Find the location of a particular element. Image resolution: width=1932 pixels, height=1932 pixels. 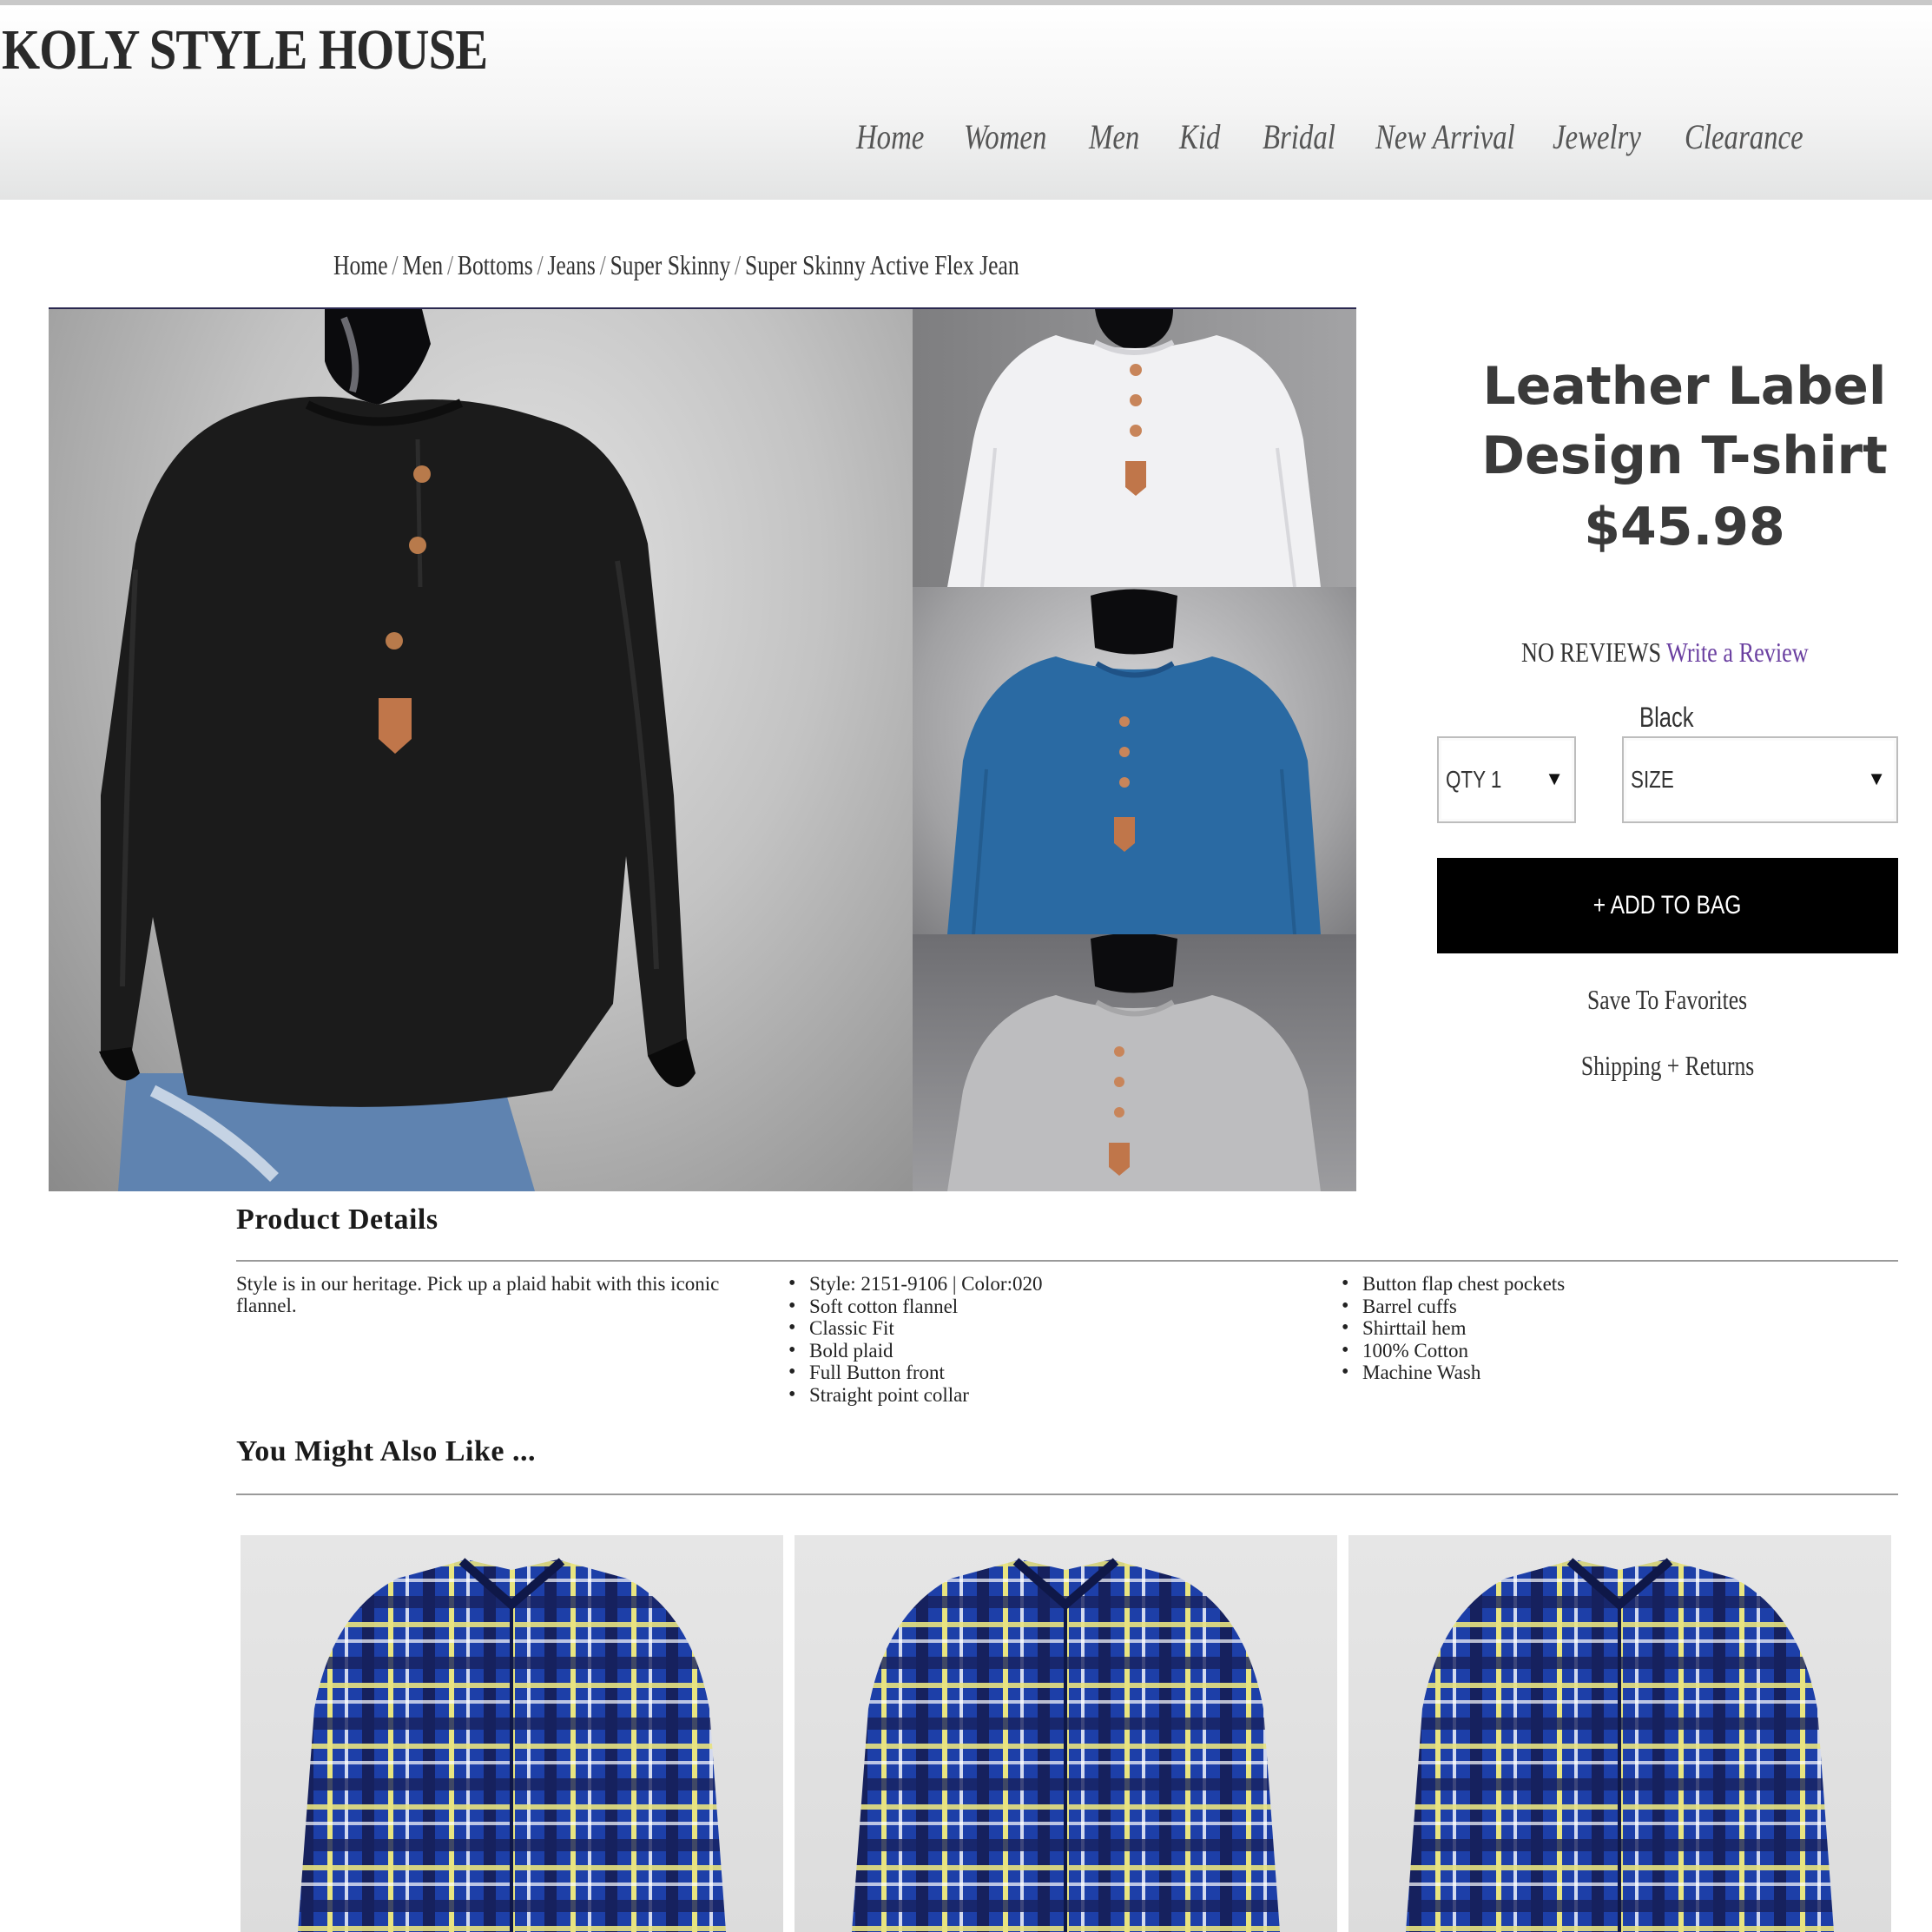

add-to-bag-label: + ADD TO BAG is located at coordinates (1667, 905).